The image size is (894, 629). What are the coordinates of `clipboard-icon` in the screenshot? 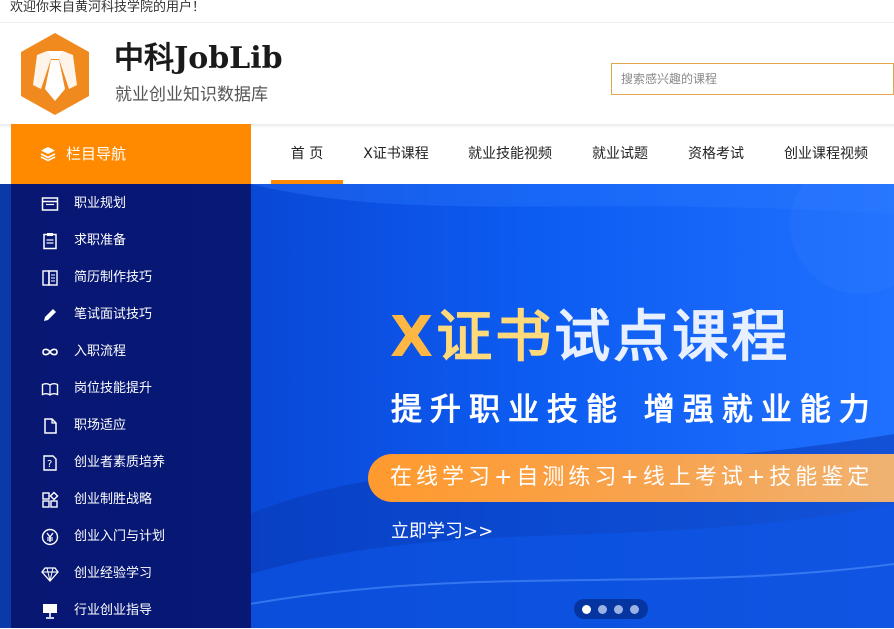 It's located at (50, 241).